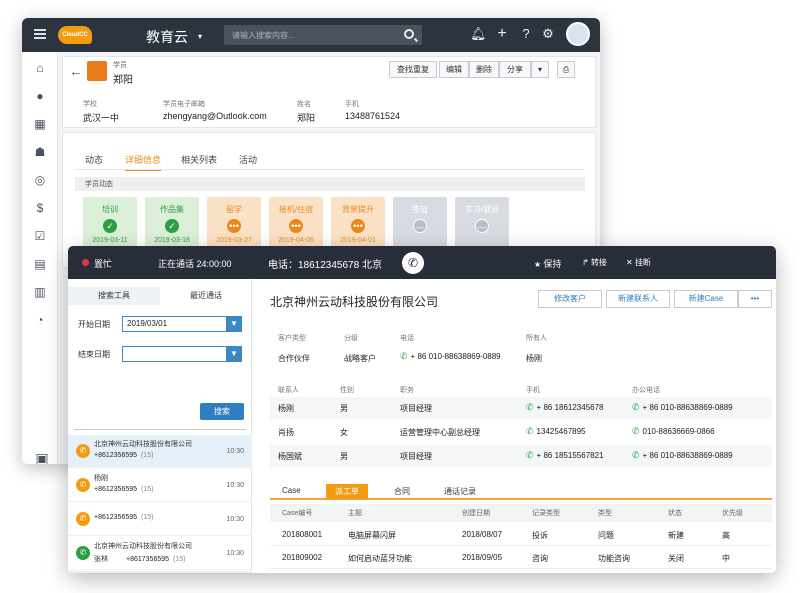 This screenshot has width=800, height=593. I want to click on ellipsis-icon: •••, so click(358, 226).